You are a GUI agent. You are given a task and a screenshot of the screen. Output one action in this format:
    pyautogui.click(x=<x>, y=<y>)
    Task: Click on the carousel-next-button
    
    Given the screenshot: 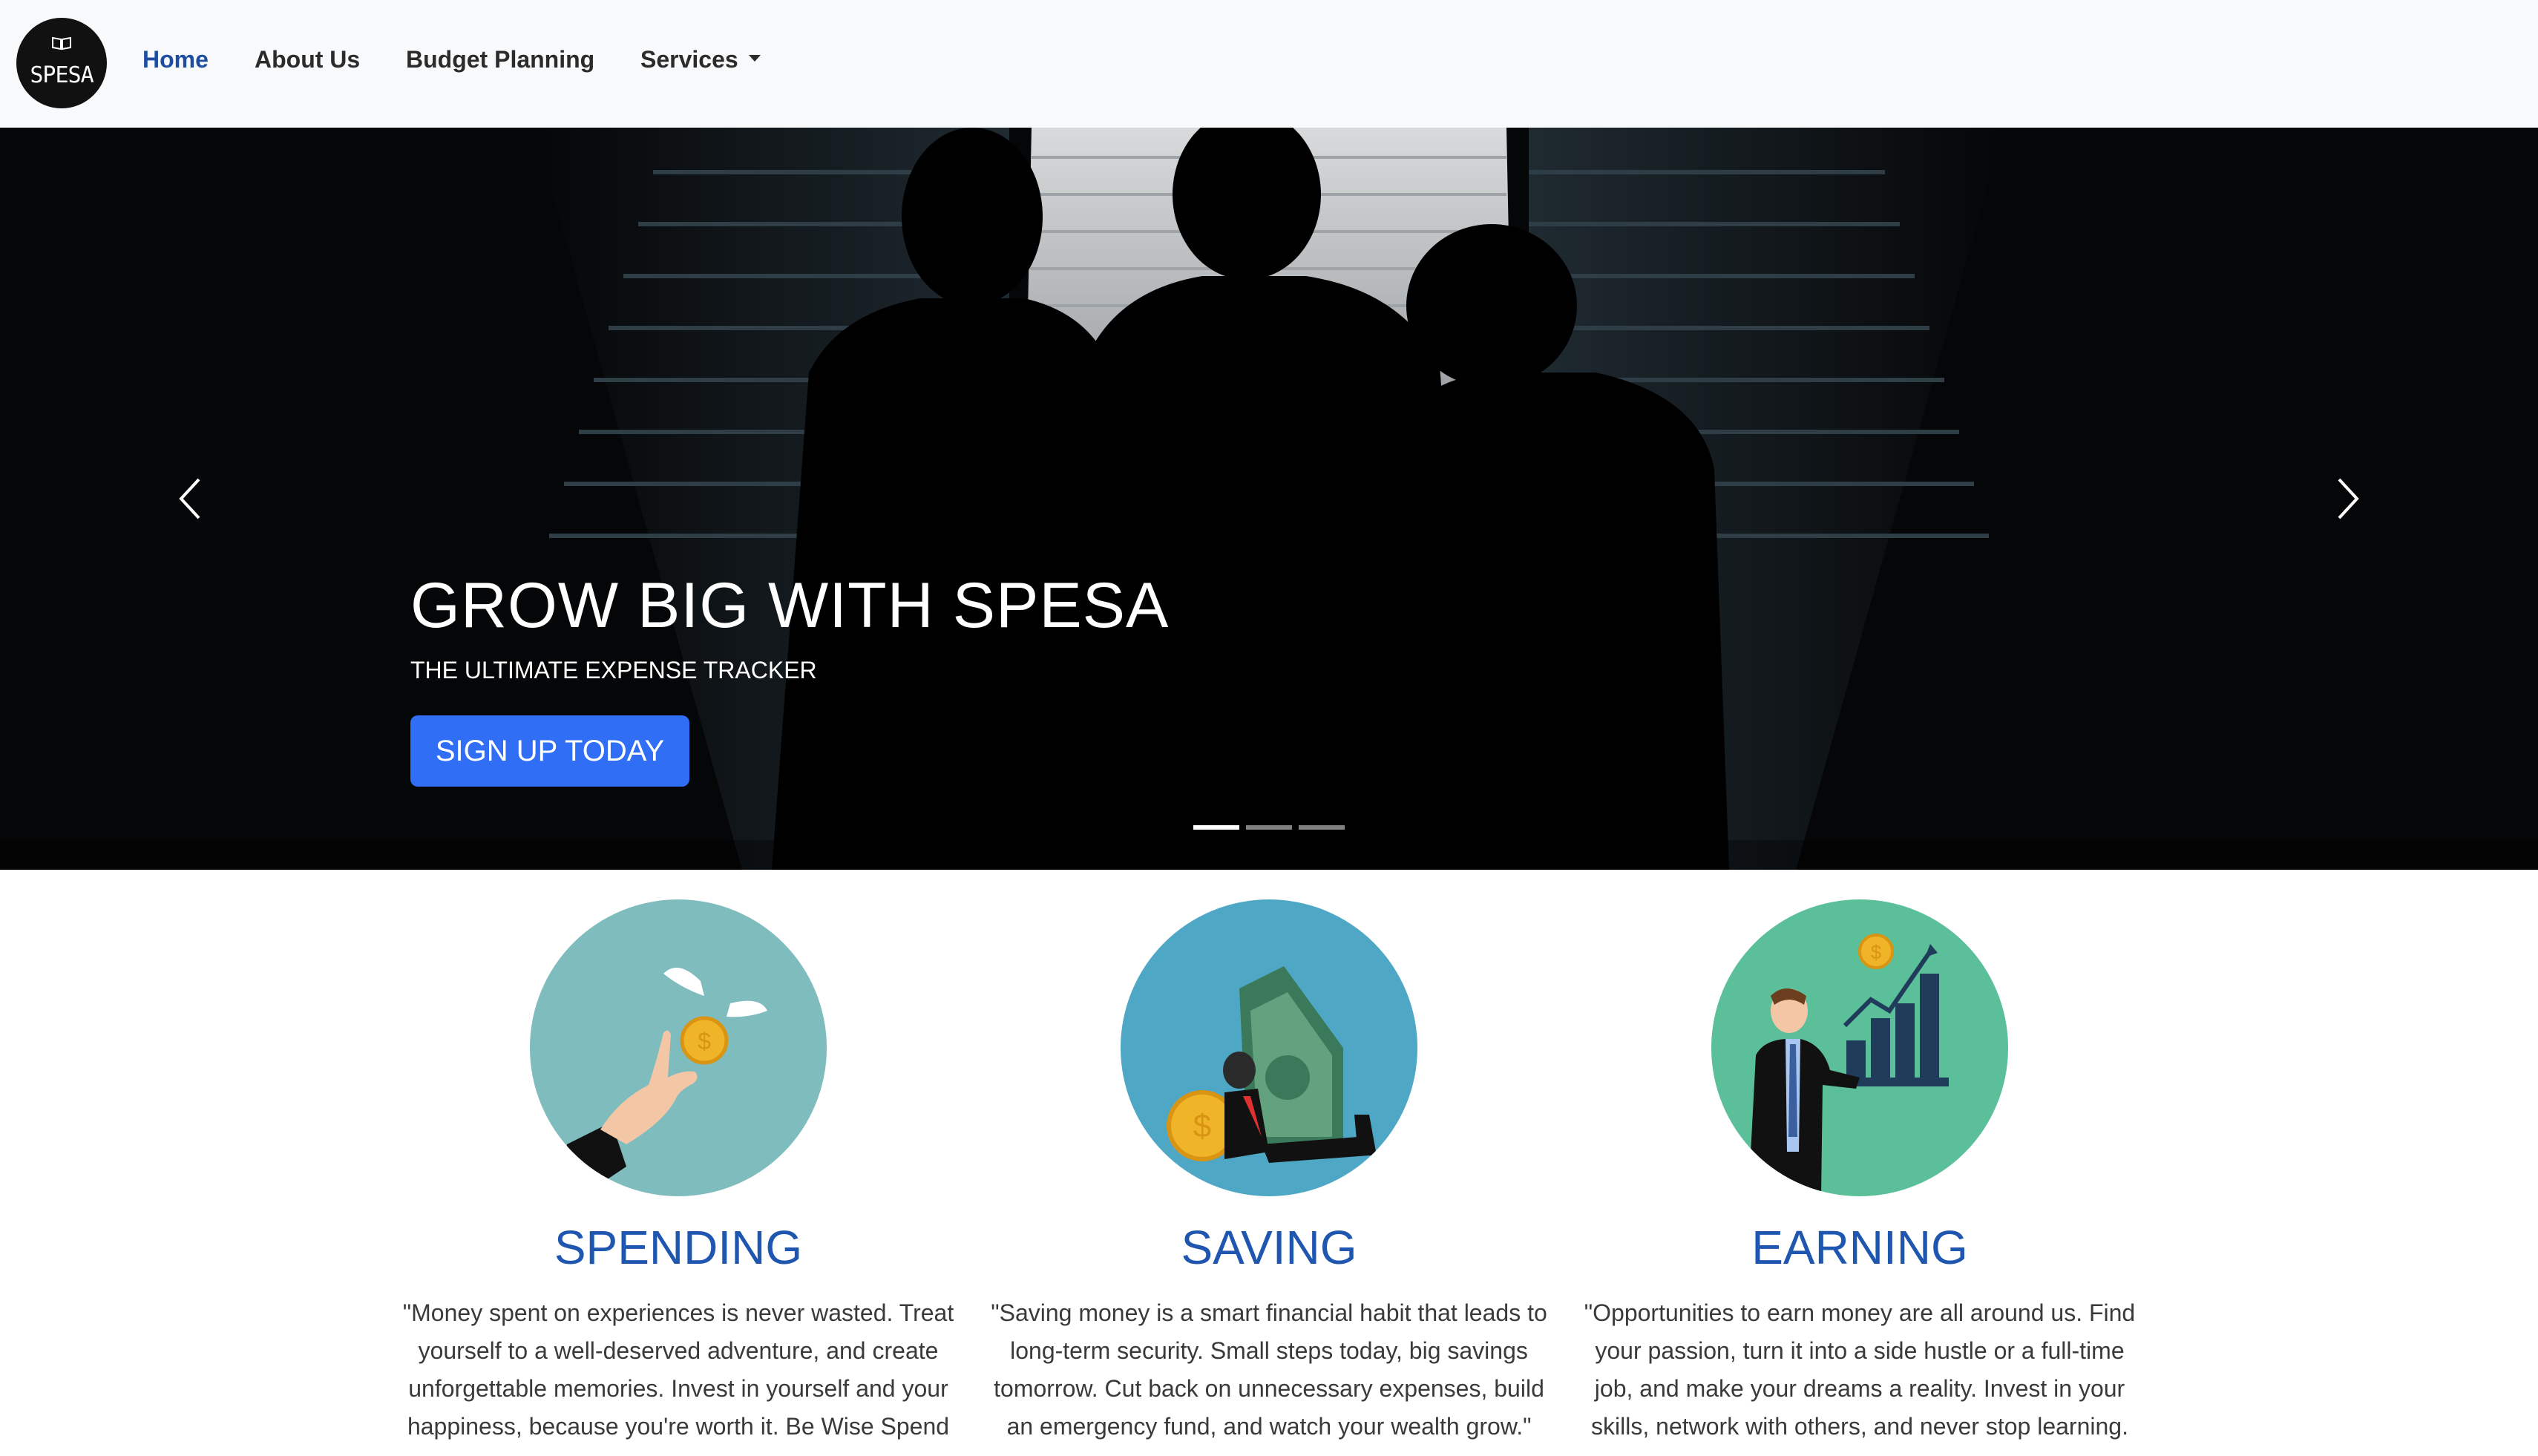 What is the action you would take?
    pyautogui.click(x=2348, y=499)
    